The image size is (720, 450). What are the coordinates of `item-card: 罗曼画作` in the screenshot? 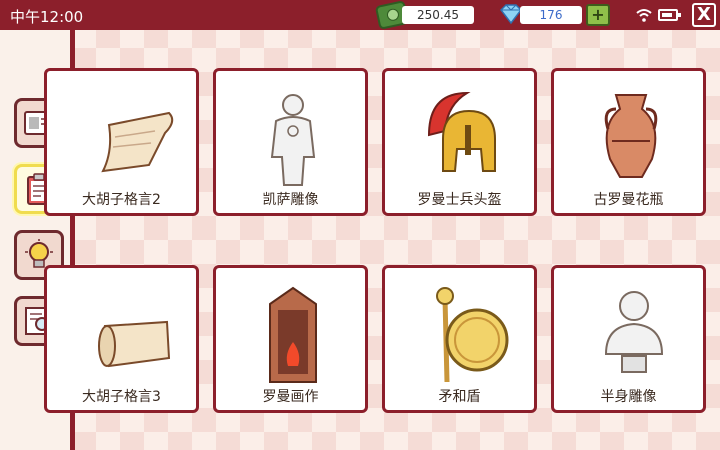 It's located at (290, 339).